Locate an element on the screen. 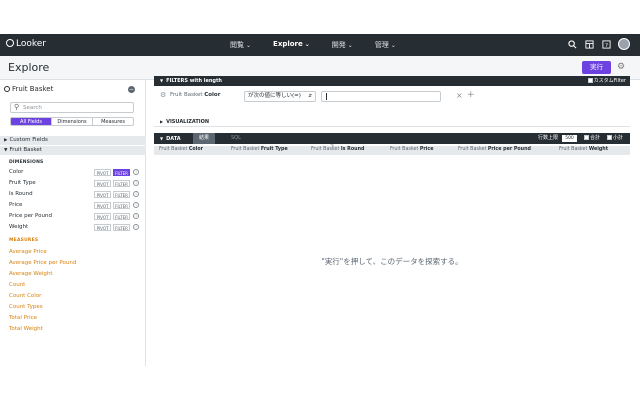  totals-toggle: 合計 is located at coordinates (592, 138).